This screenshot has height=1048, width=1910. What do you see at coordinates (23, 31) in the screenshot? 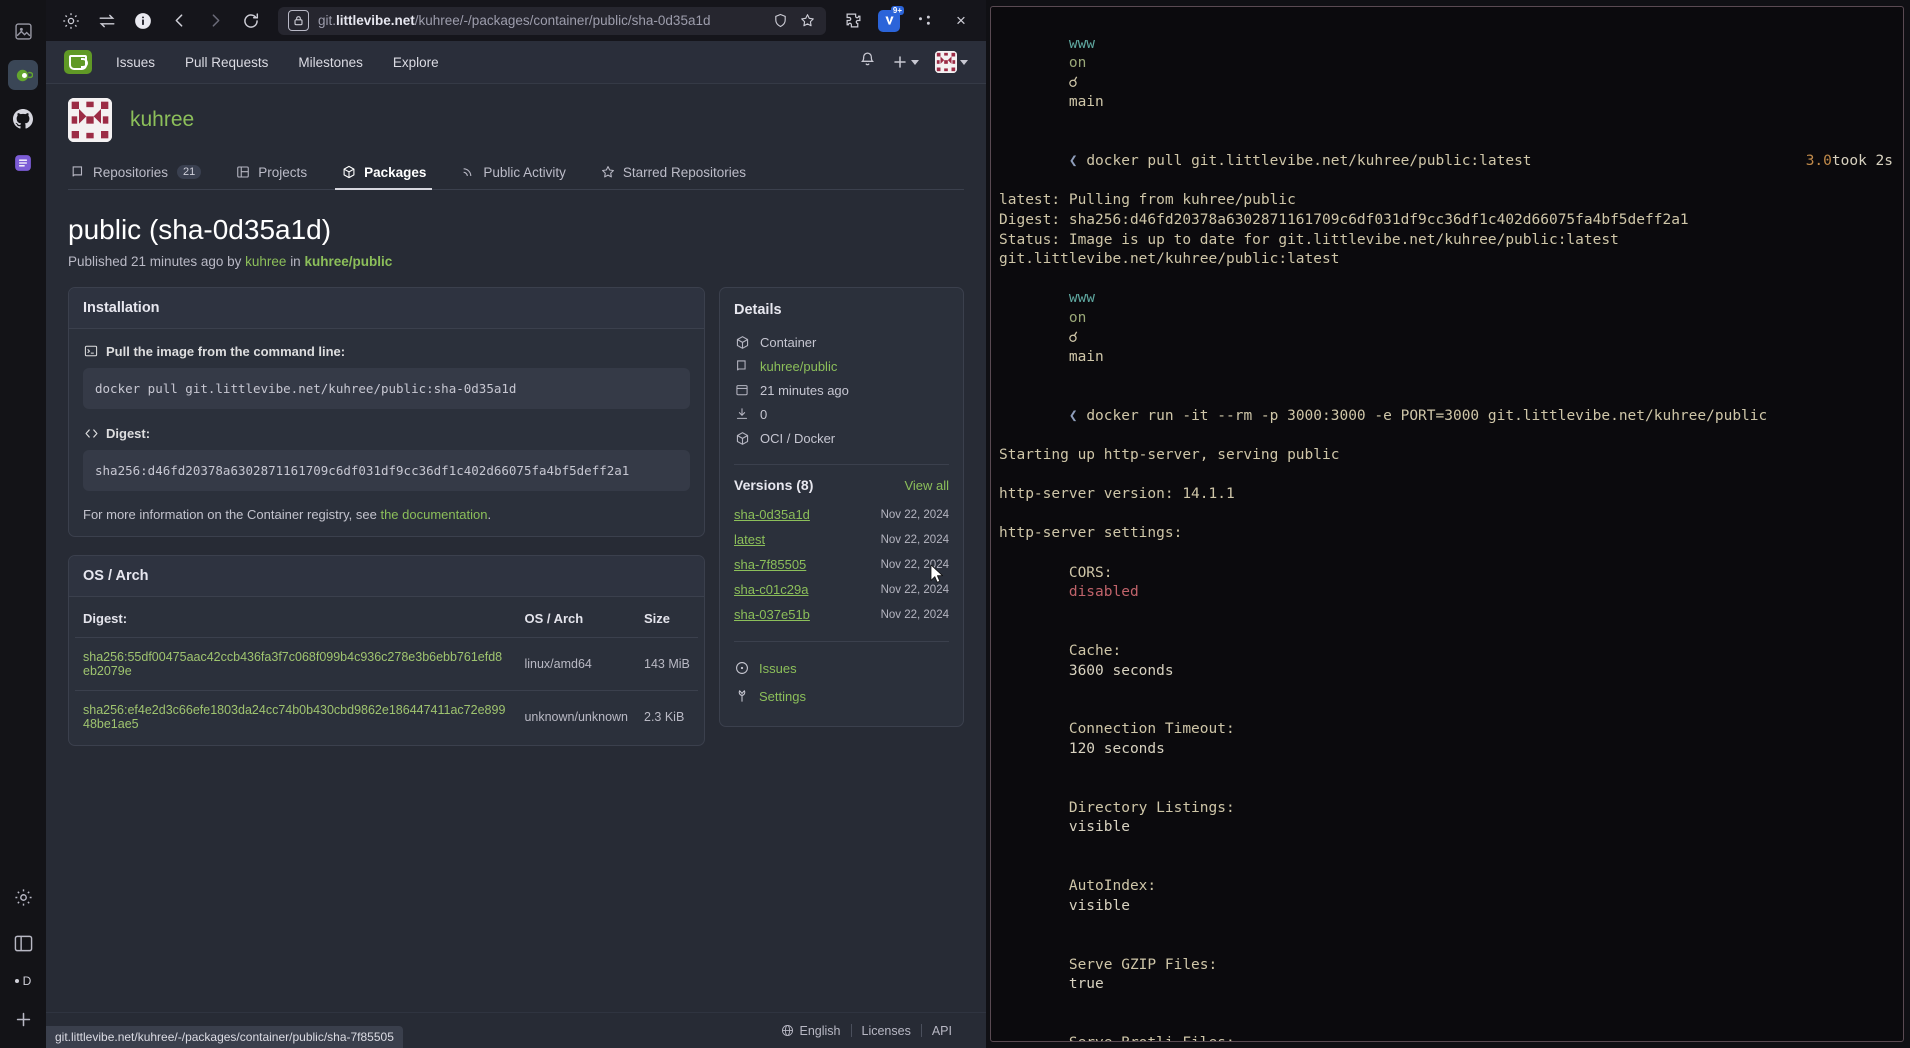
I see `thumbnail-preview-icon` at bounding box center [23, 31].